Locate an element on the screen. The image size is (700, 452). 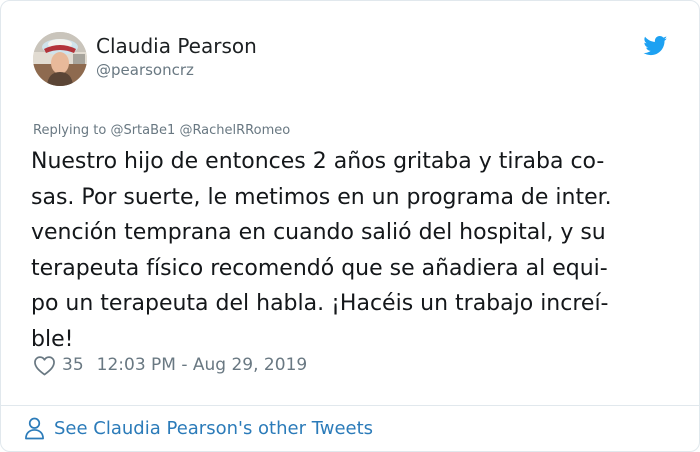
author-handle: @pearsoncrz is located at coordinates (145, 70).